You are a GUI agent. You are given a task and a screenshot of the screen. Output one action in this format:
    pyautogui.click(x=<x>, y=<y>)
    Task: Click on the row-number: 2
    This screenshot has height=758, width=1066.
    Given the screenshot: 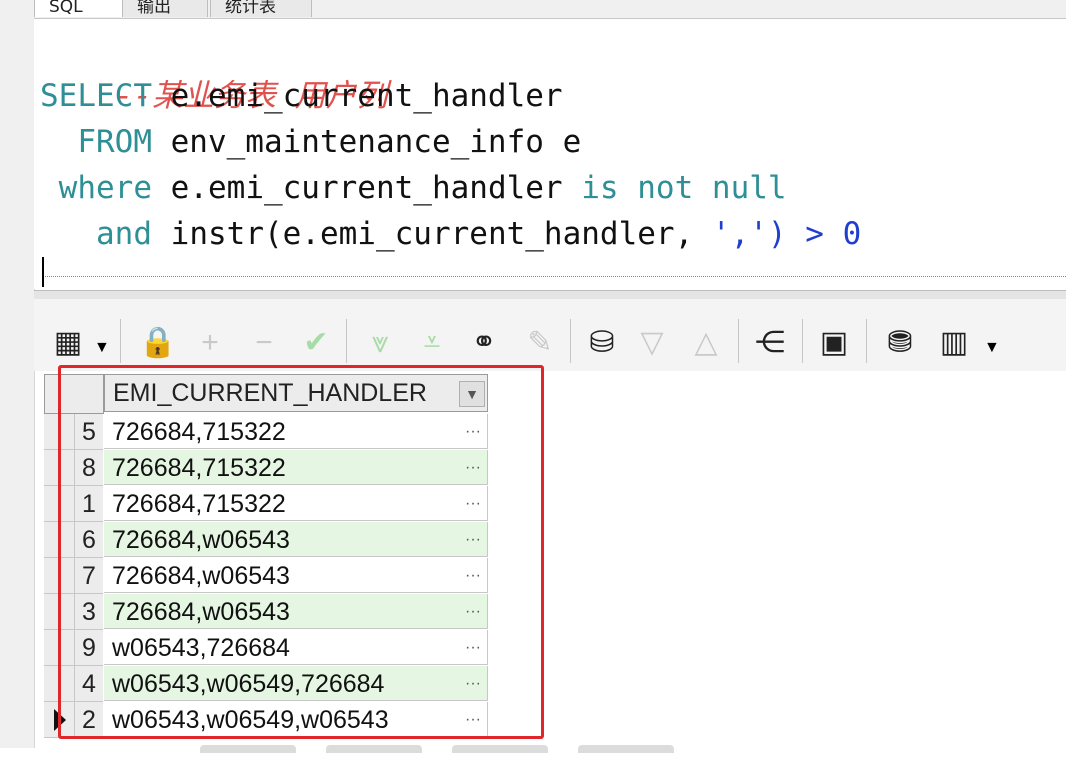 What is the action you would take?
    pyautogui.click(x=88, y=720)
    